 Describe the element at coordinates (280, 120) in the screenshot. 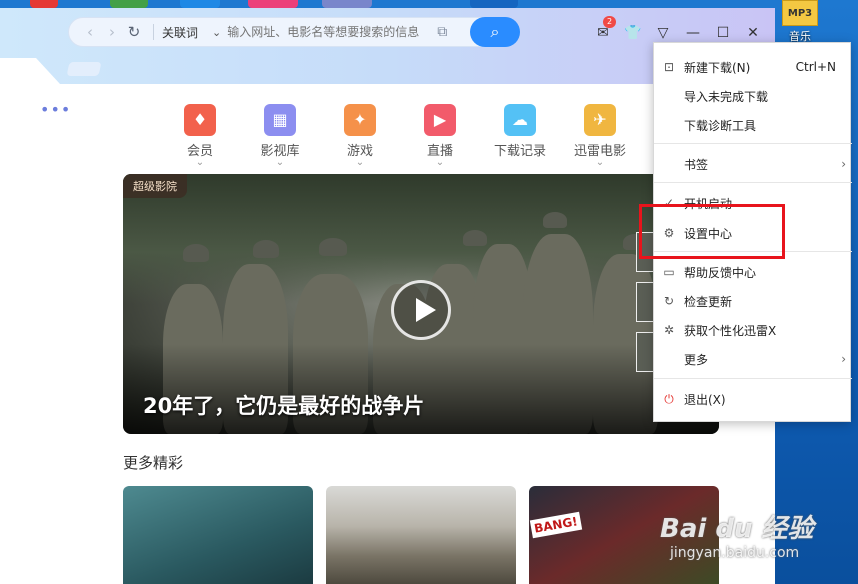

I see `film-icon: ▦` at that location.